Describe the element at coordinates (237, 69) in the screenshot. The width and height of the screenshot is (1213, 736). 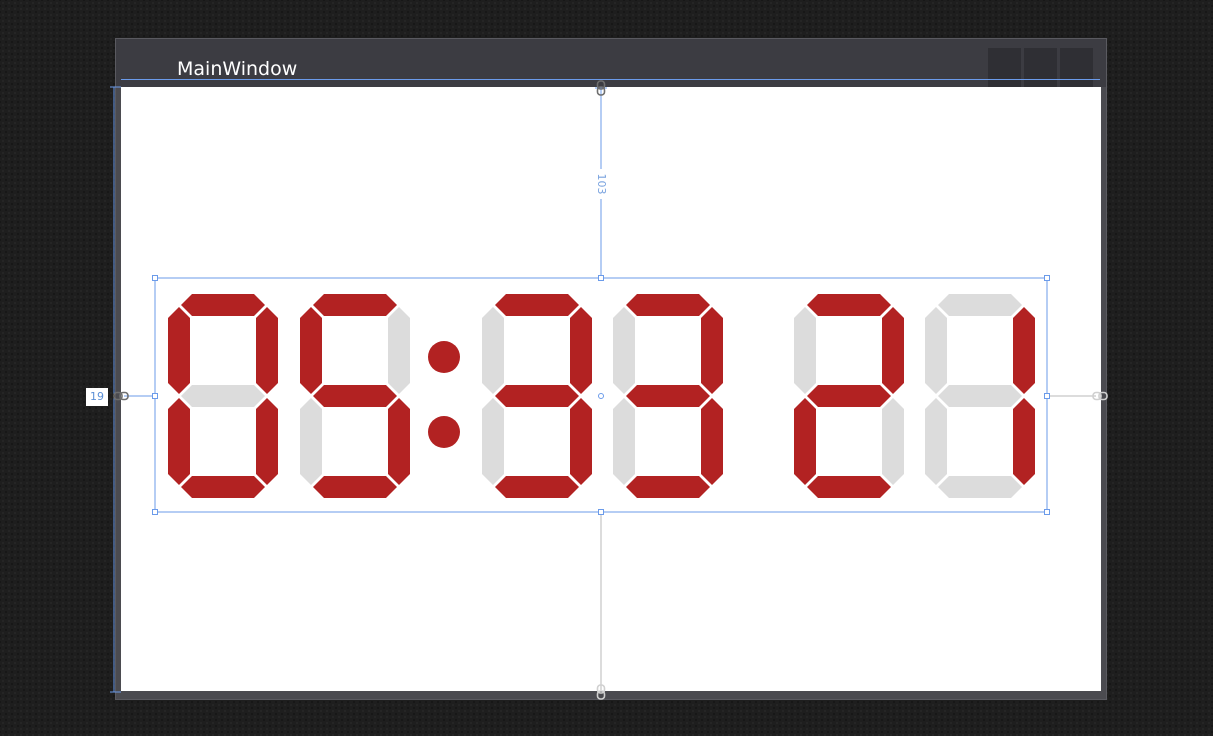
I see `window-title: MainWindow` at that location.